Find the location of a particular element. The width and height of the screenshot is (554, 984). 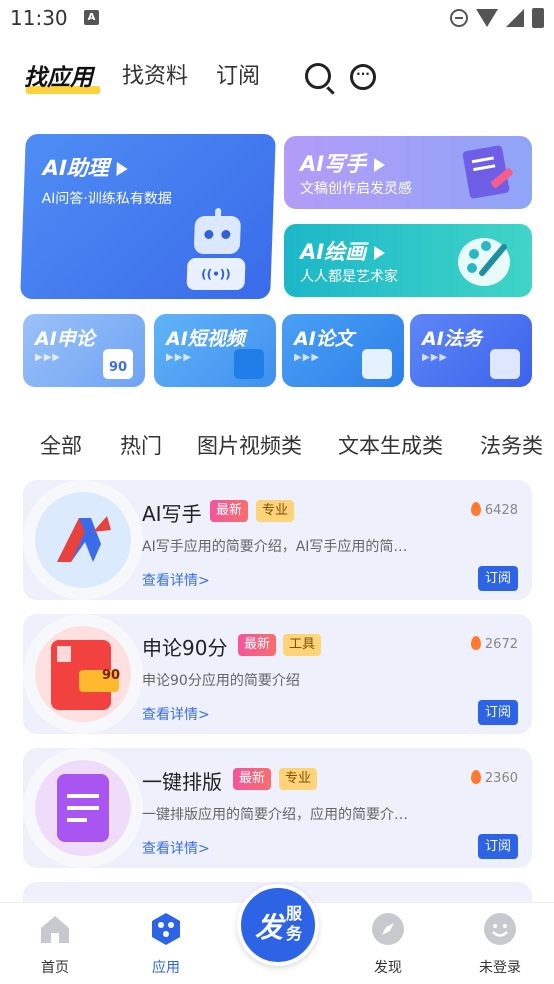

ai-writer-logo is located at coordinates (83, 540).